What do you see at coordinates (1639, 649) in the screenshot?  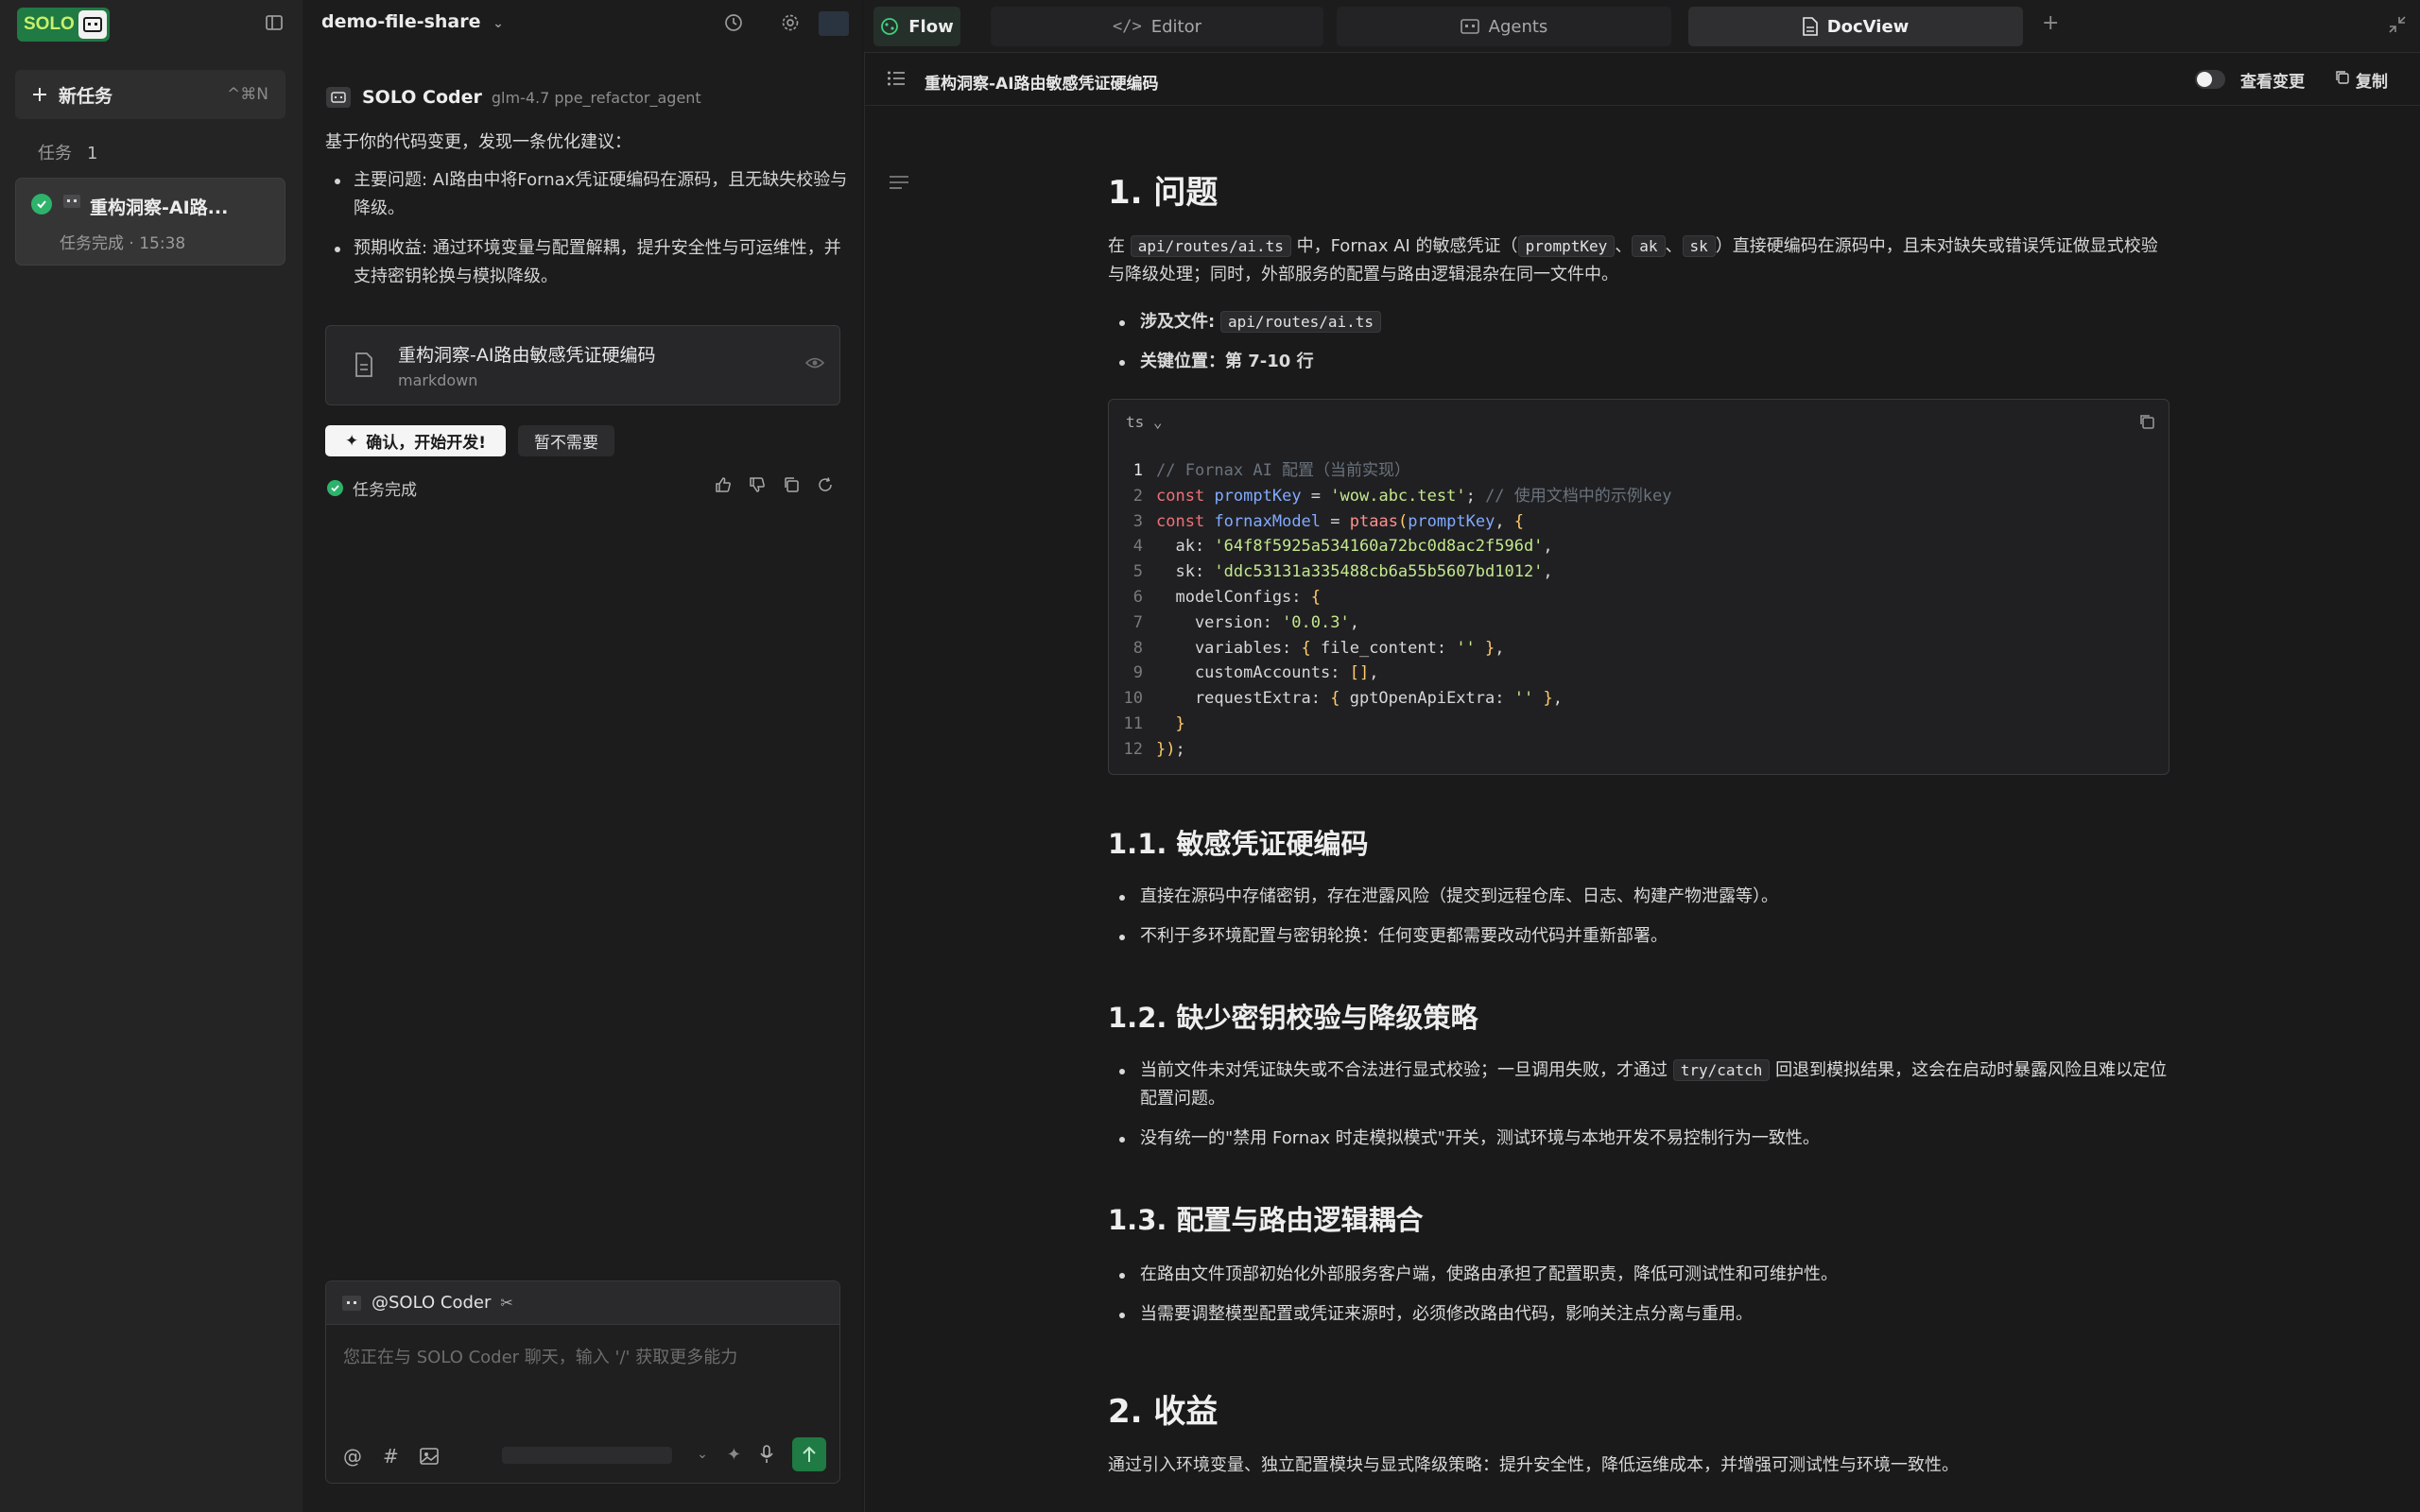 I see `code-line: 8 variables: { file_content: '' },` at bounding box center [1639, 649].